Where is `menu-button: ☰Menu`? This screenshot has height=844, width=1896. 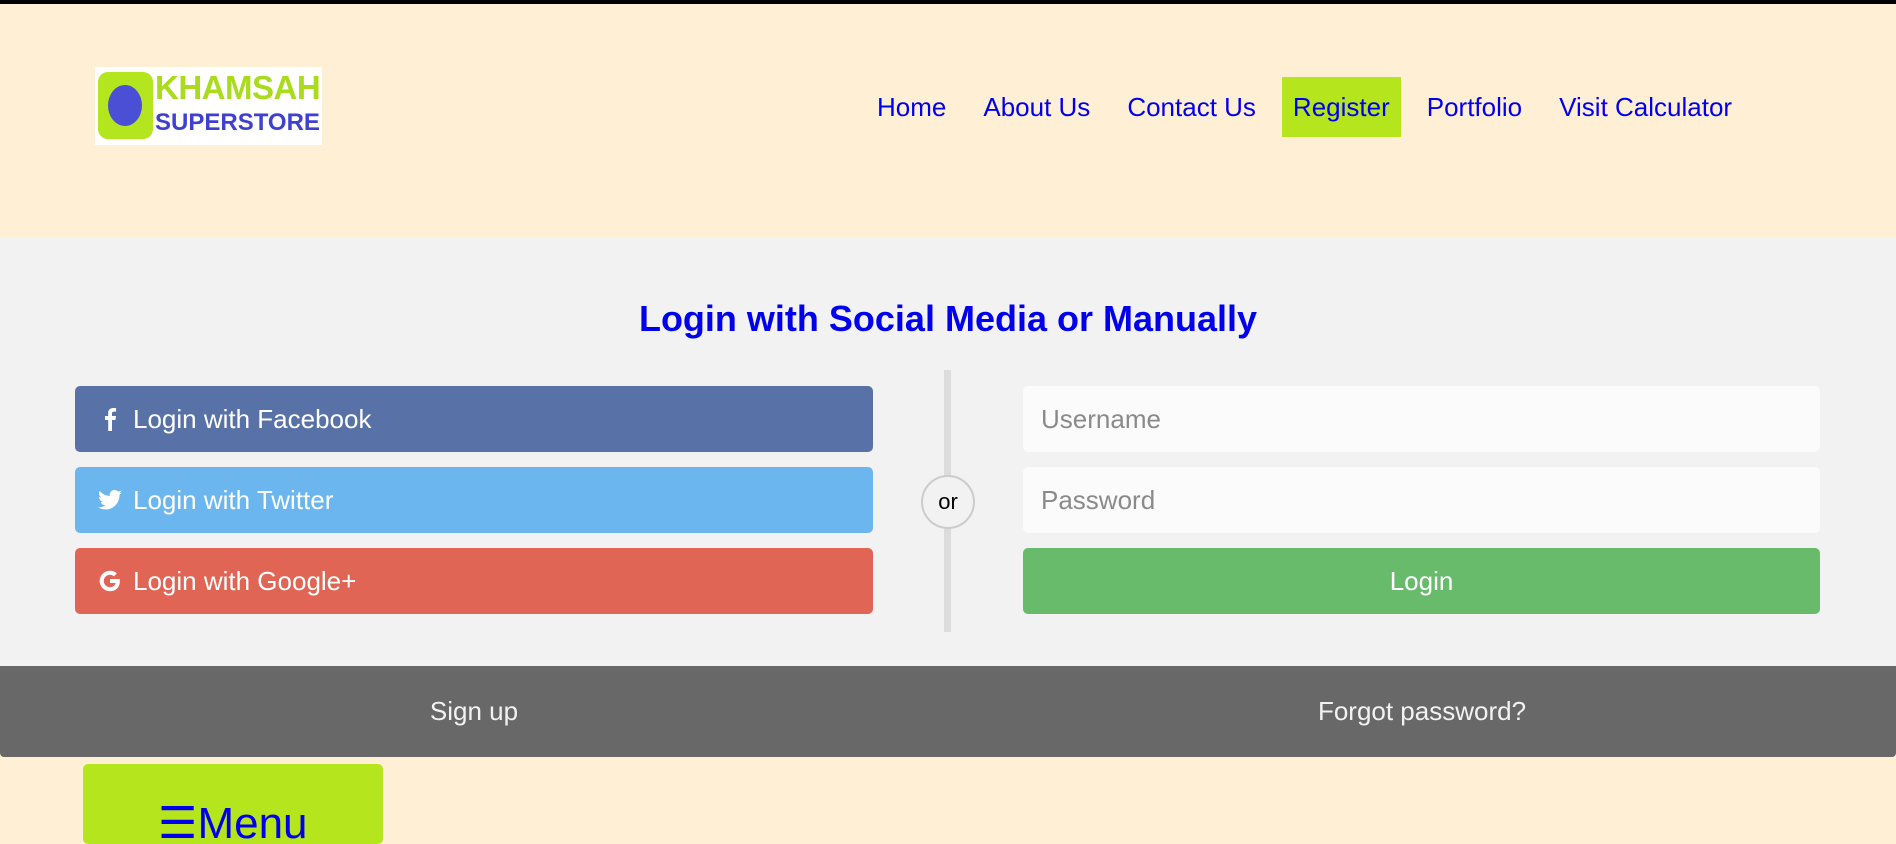
menu-button: ☰Menu is located at coordinates (233, 804).